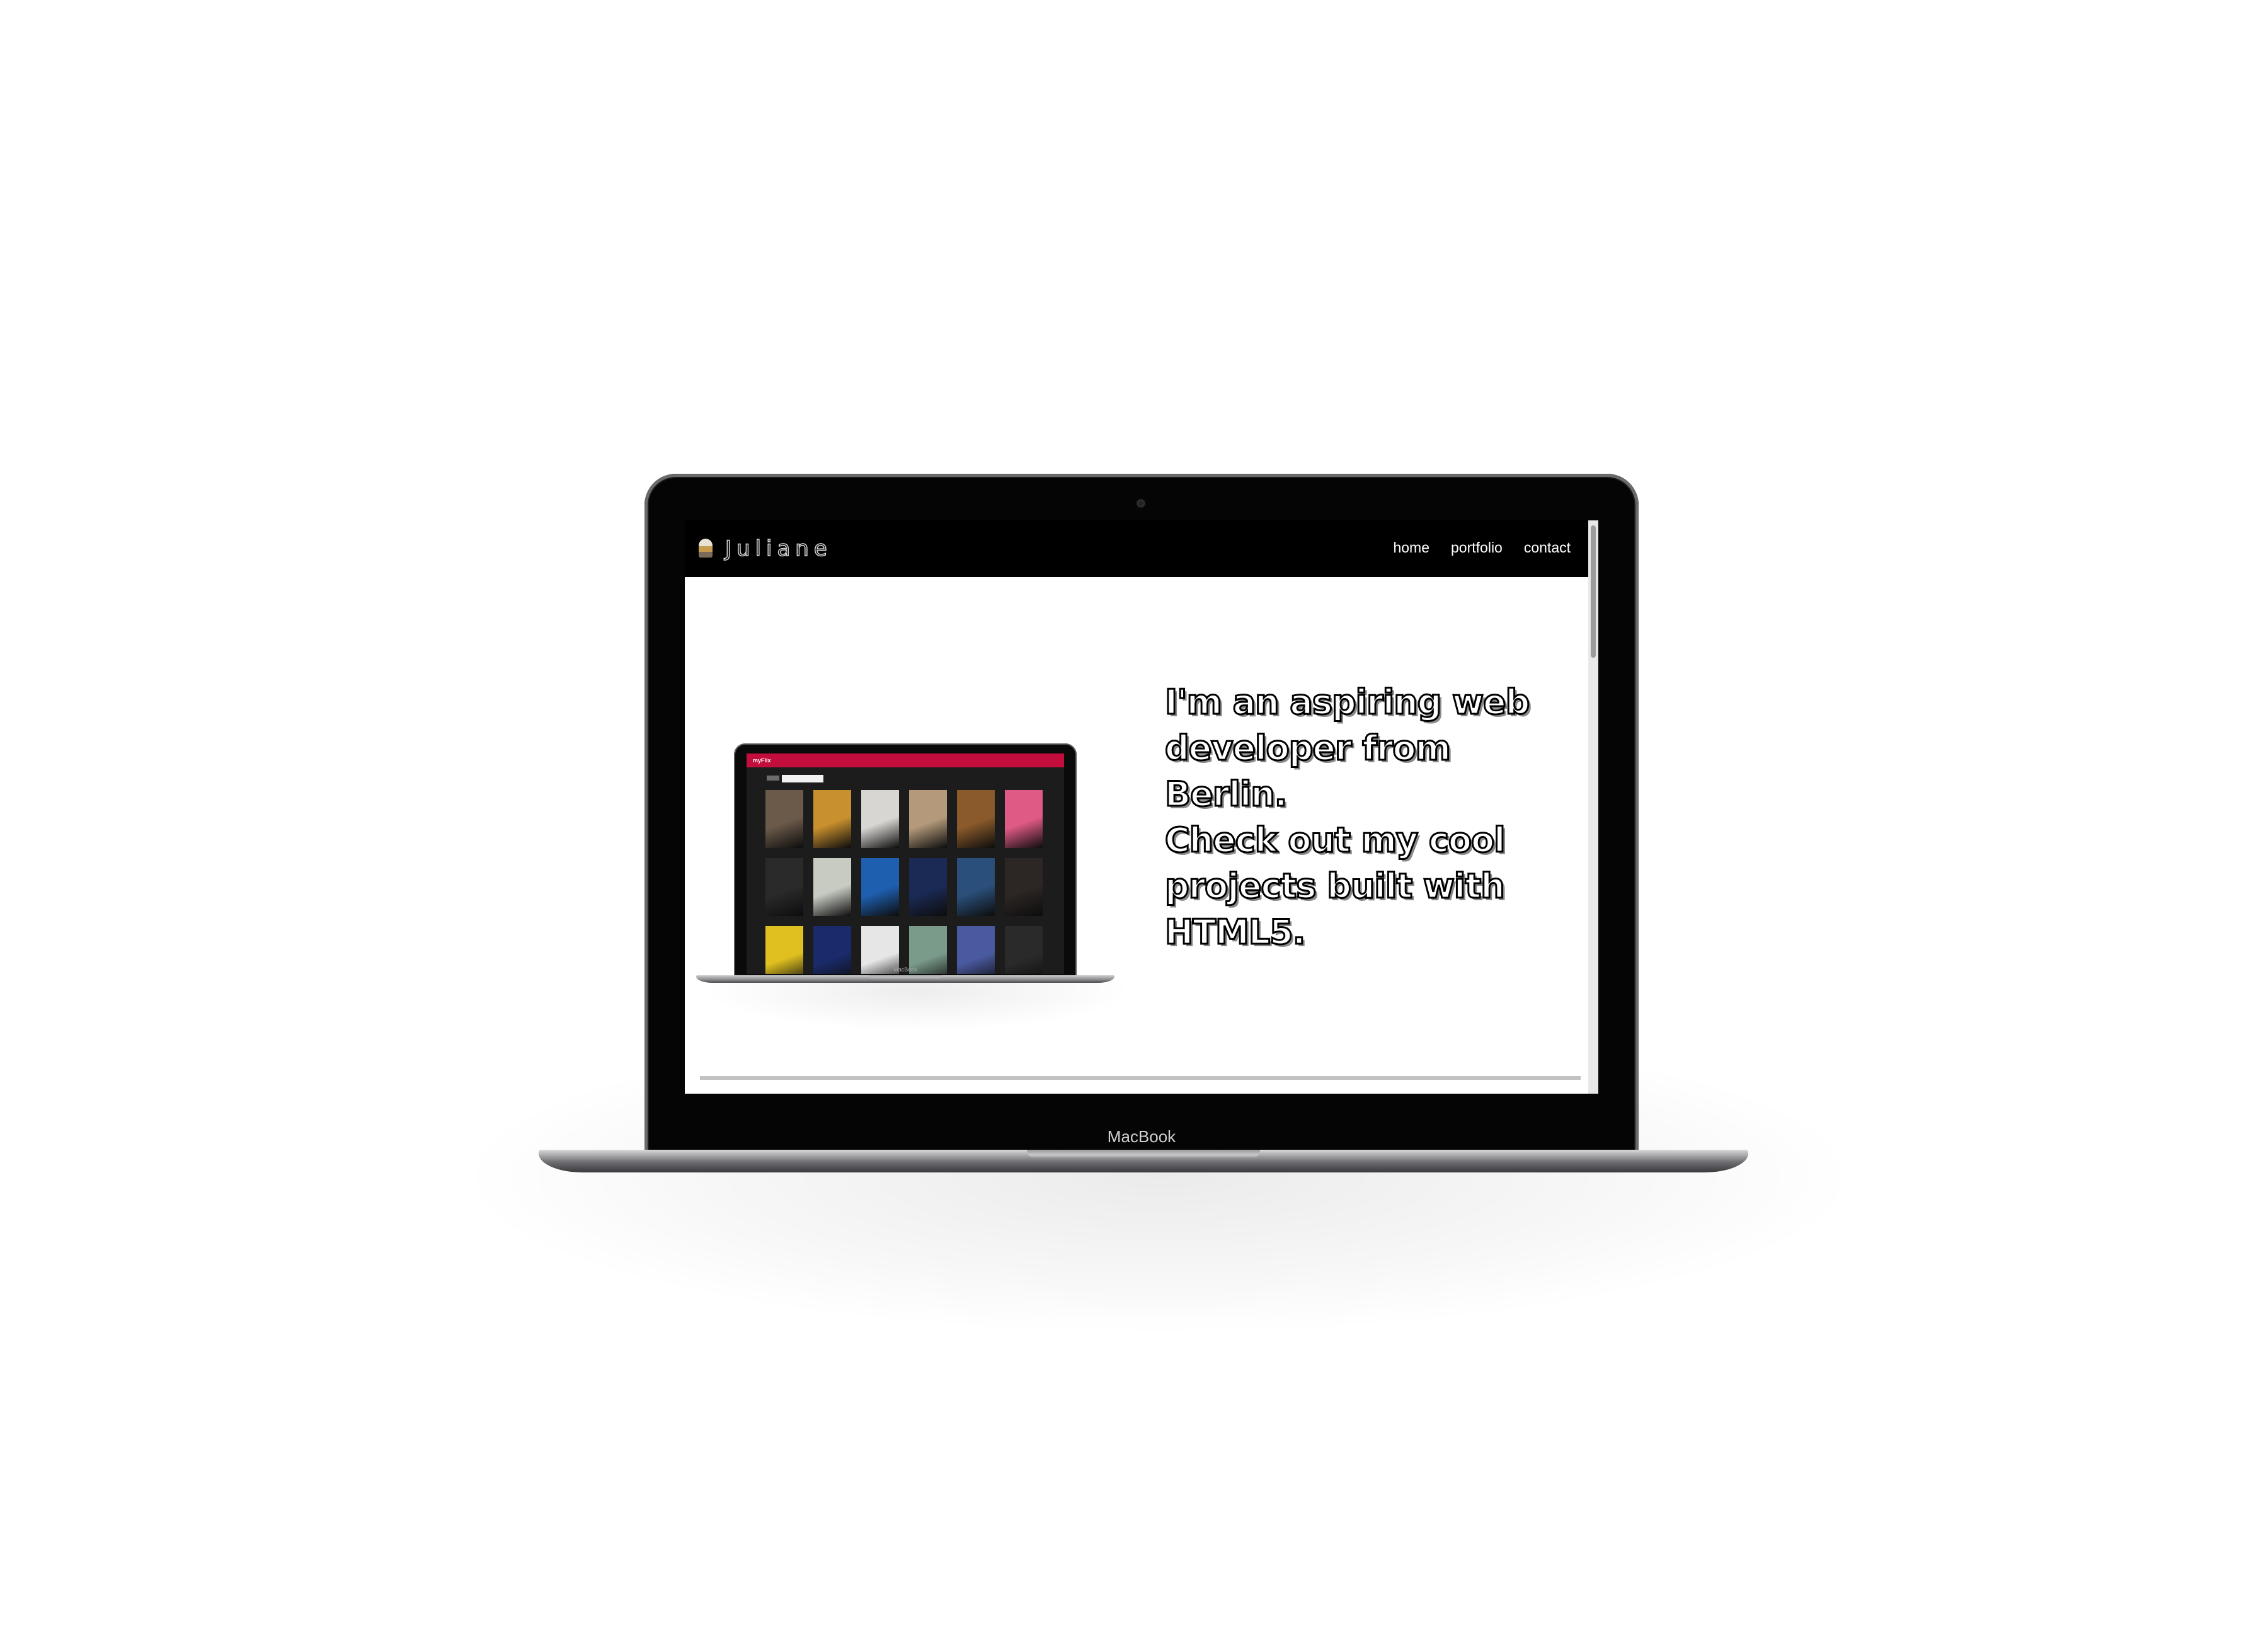 This screenshot has width=2268, height=1638. I want to click on preview-brand: myFlix, so click(762, 760).